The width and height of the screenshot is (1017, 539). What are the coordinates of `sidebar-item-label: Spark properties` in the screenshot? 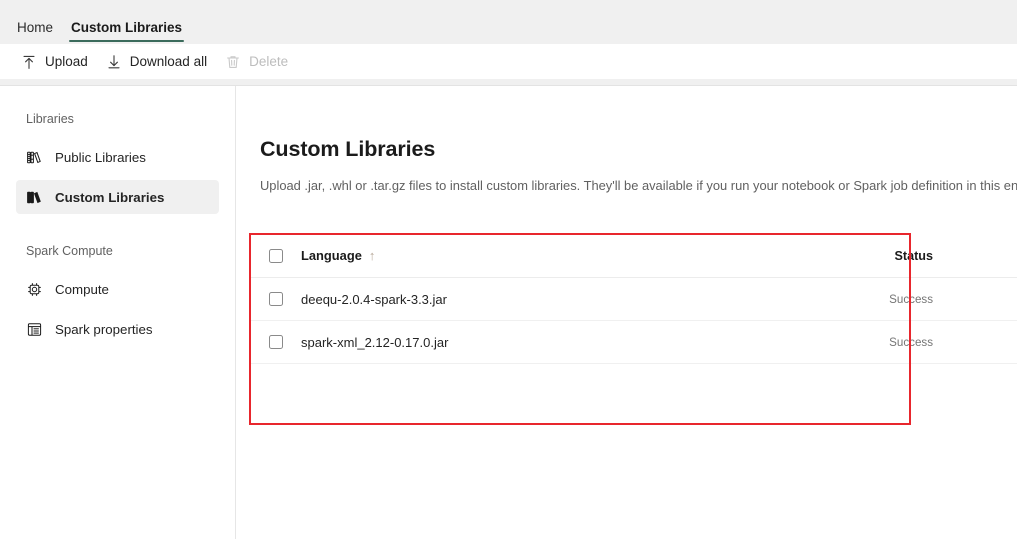 It's located at (104, 329).